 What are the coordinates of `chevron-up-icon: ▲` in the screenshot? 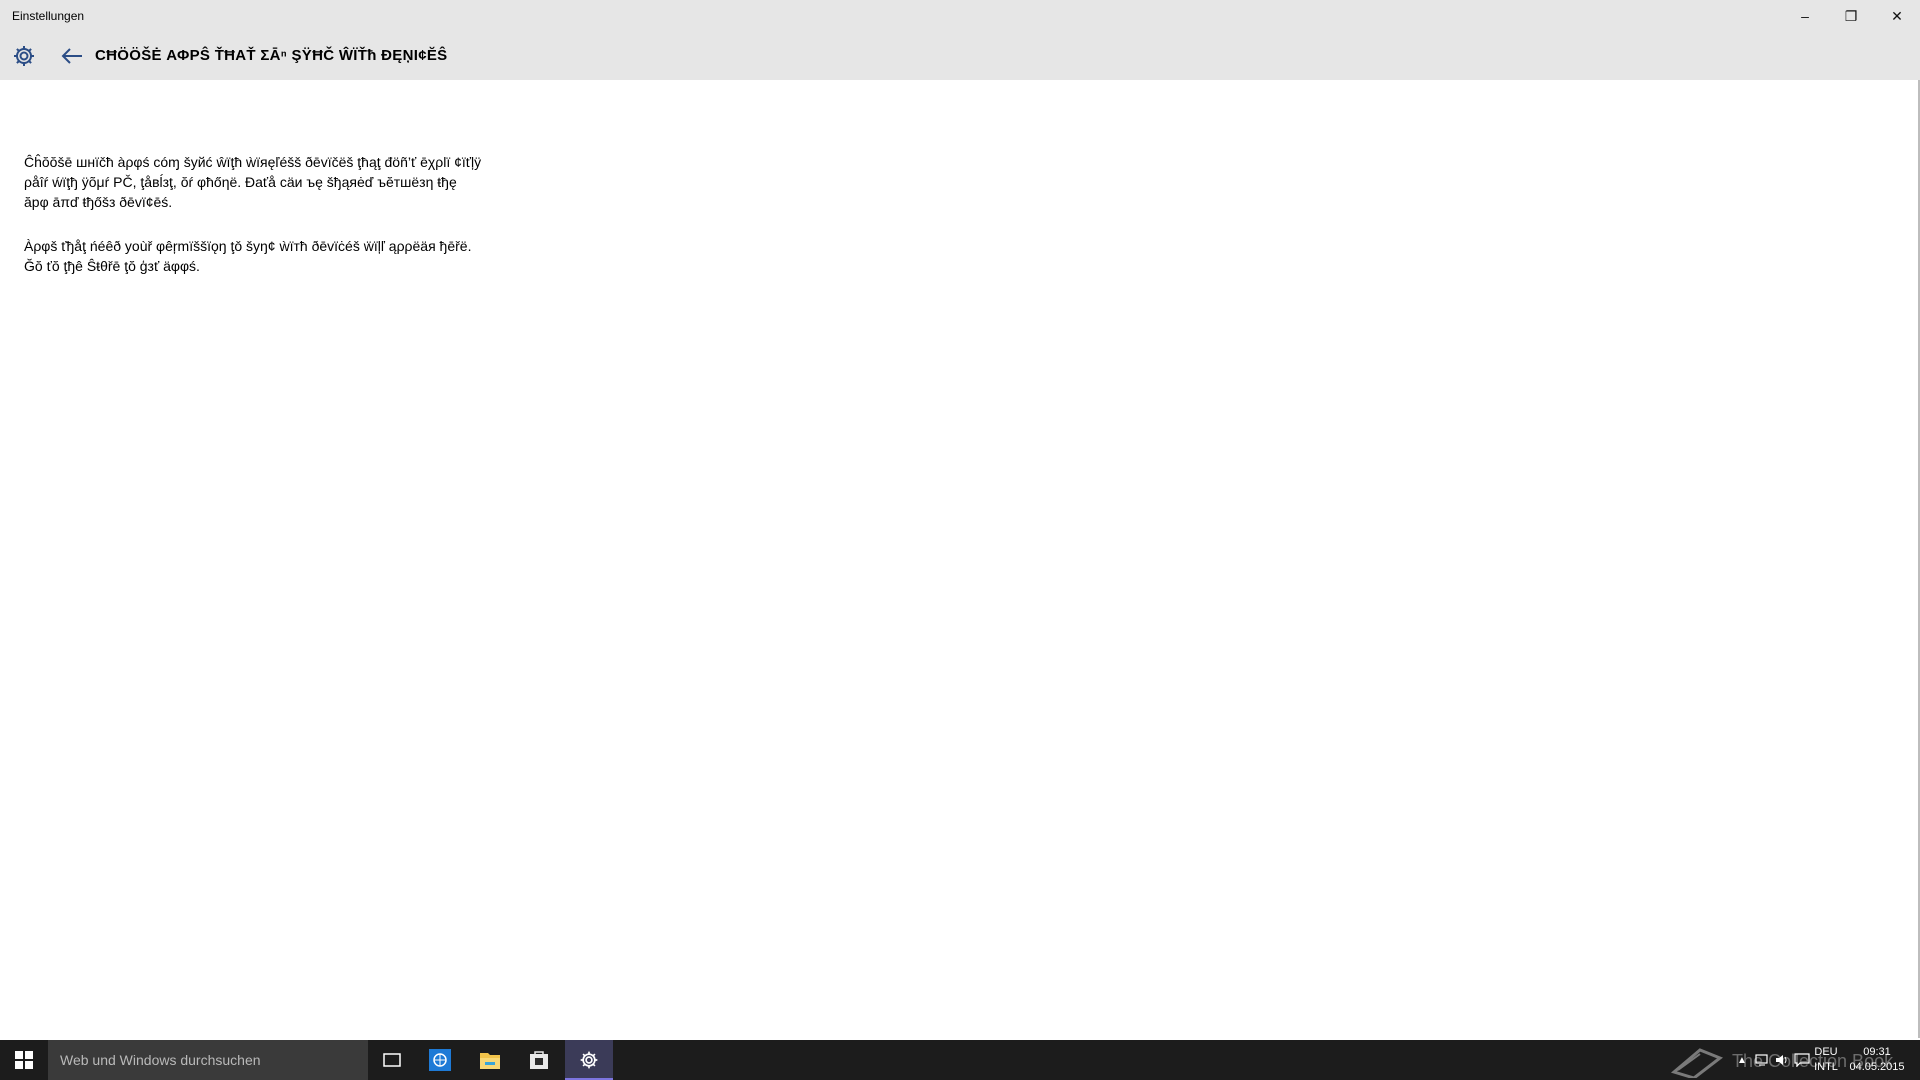 It's located at (1742, 1060).